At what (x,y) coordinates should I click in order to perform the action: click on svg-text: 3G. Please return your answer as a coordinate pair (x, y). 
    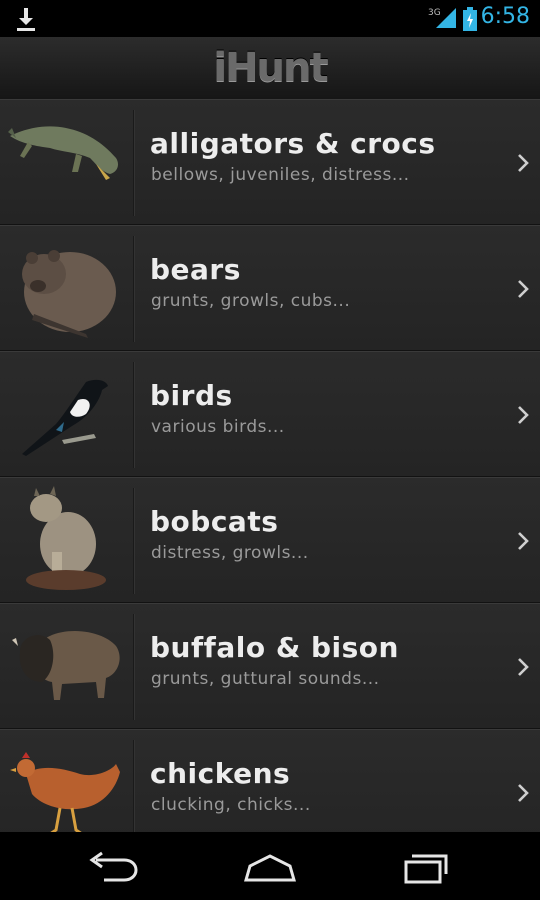
    Looking at the image, I should click on (434, 13).